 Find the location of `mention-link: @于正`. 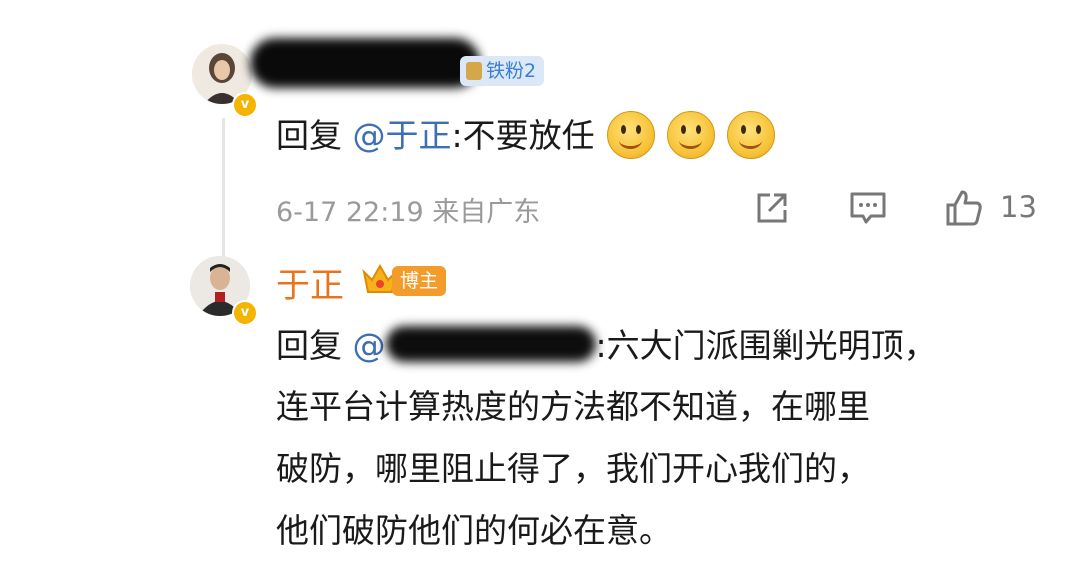

mention-link: @于正 is located at coordinates (402, 135).